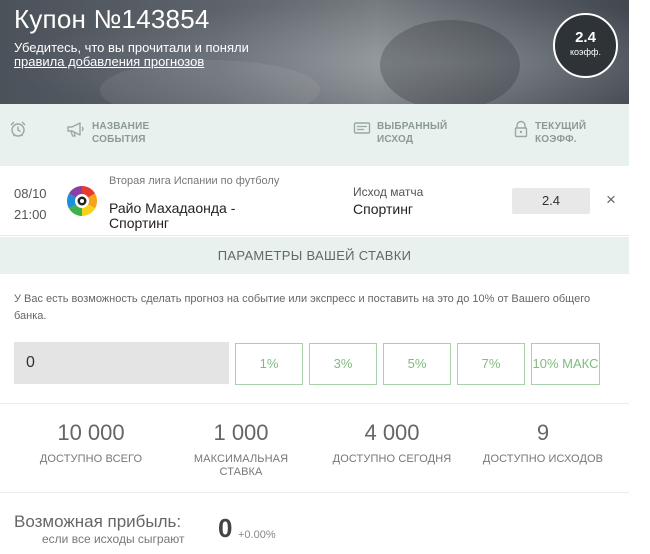 The image size is (650, 554). What do you see at coordinates (30, 214) in the screenshot?
I see `event-time: 21:00` at bounding box center [30, 214].